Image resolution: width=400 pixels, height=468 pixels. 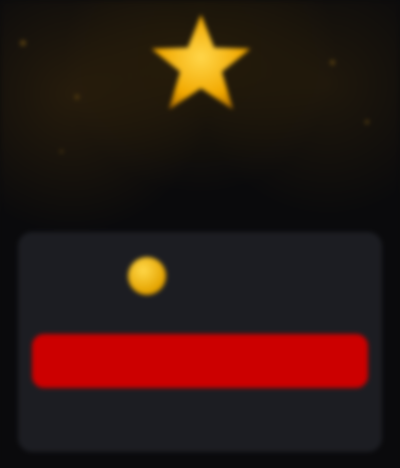 What do you see at coordinates (200, 361) in the screenshot?
I see `claim-button` at bounding box center [200, 361].